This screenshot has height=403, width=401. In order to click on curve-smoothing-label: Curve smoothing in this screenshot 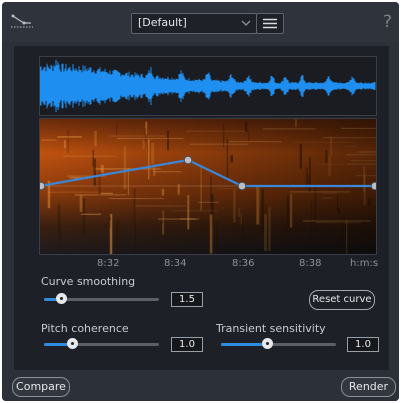, I will do `click(88, 281)`.